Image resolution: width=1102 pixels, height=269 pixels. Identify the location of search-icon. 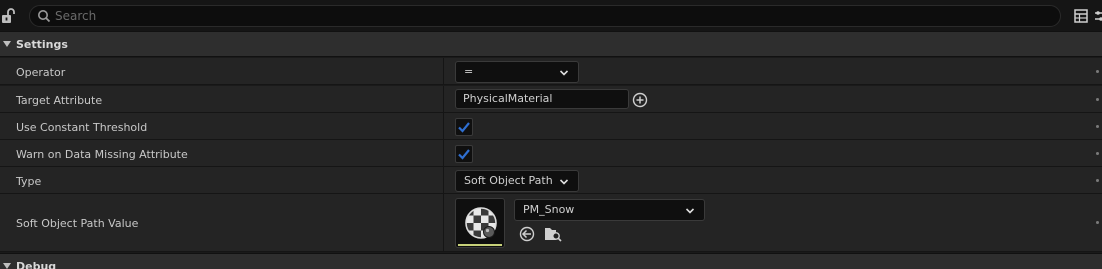
(44, 16).